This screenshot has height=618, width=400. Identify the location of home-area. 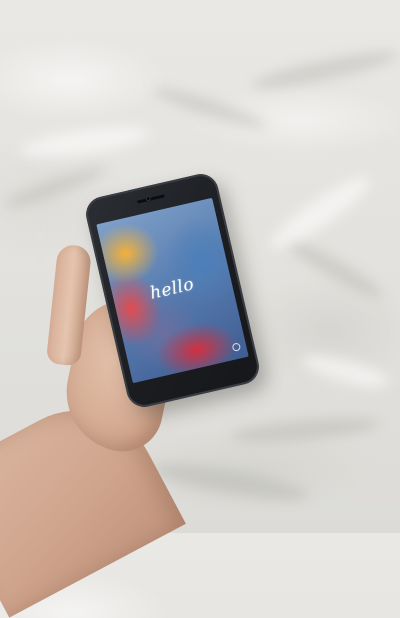
(192, 383).